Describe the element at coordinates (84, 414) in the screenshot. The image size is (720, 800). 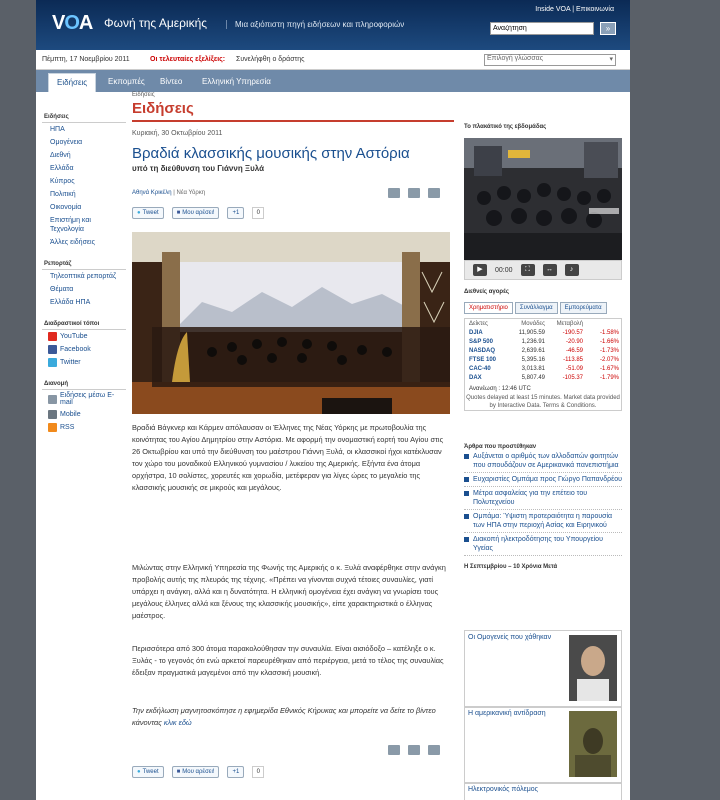
I see `sidebar-mobile: Mobile` at that location.